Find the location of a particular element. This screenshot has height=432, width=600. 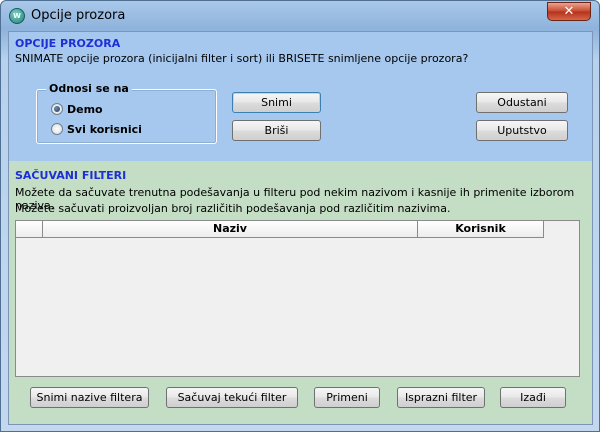

cancel-button: Odustani is located at coordinates (522, 102).